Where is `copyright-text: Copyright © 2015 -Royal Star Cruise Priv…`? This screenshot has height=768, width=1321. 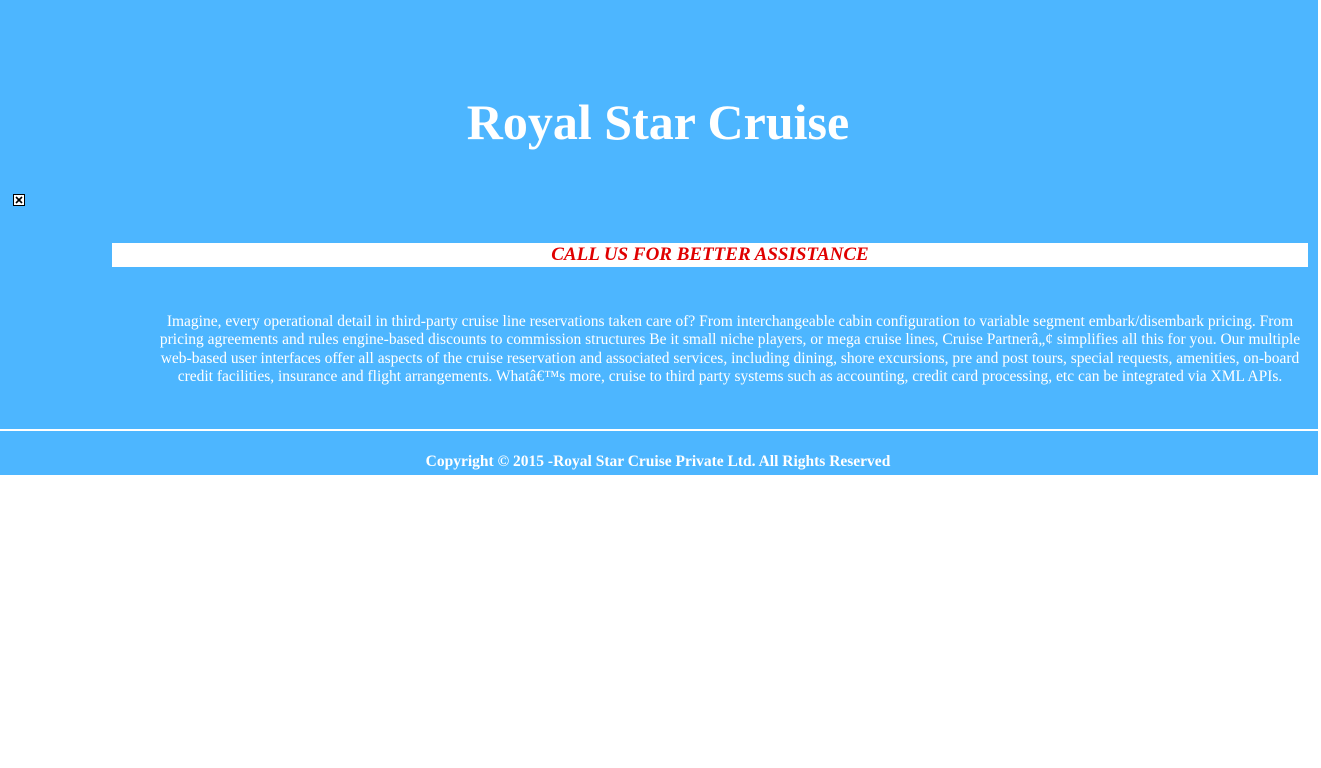
copyright-text: Copyright © 2015 -Royal Star Cruise Priv… is located at coordinates (658, 461).